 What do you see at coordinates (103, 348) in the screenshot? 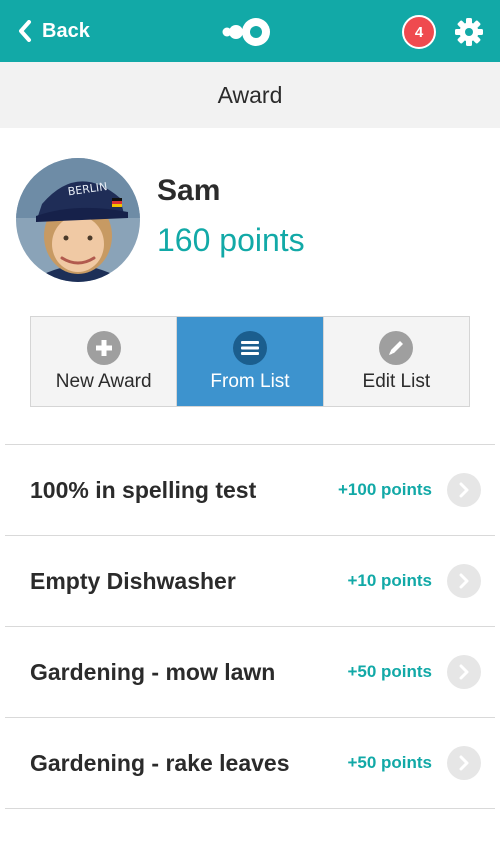
I see `plus-circle-icon` at bounding box center [103, 348].